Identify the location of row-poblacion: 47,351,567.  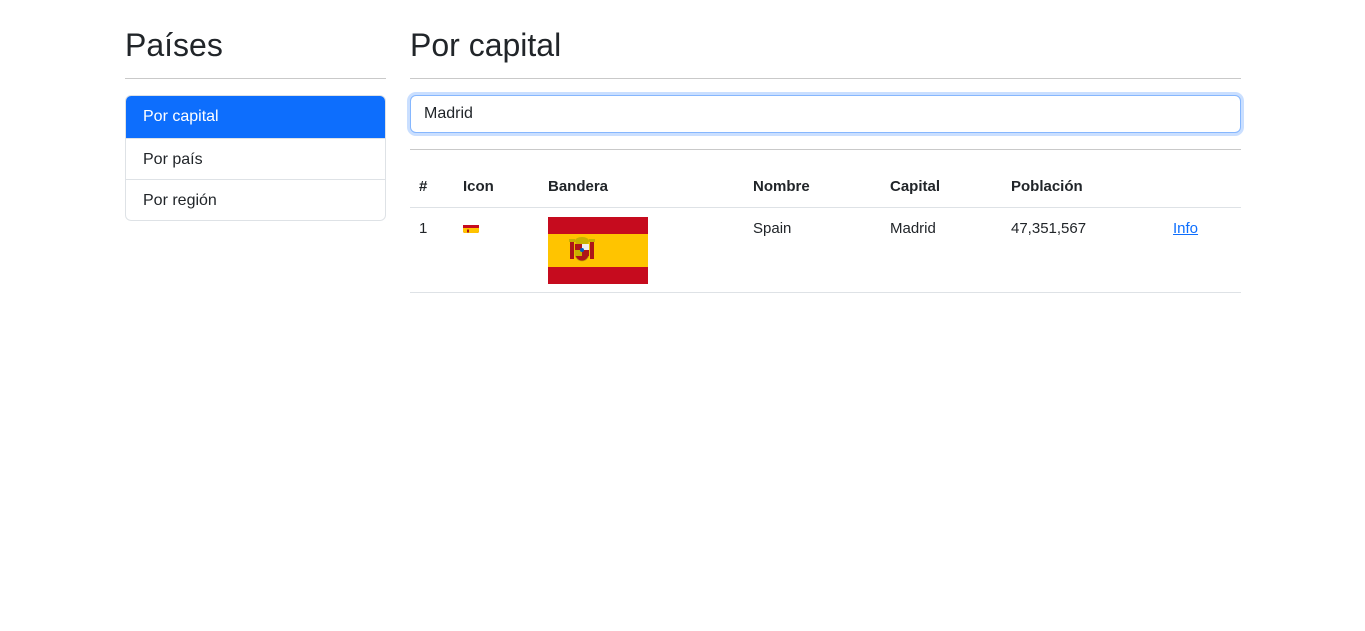
(1083, 250).